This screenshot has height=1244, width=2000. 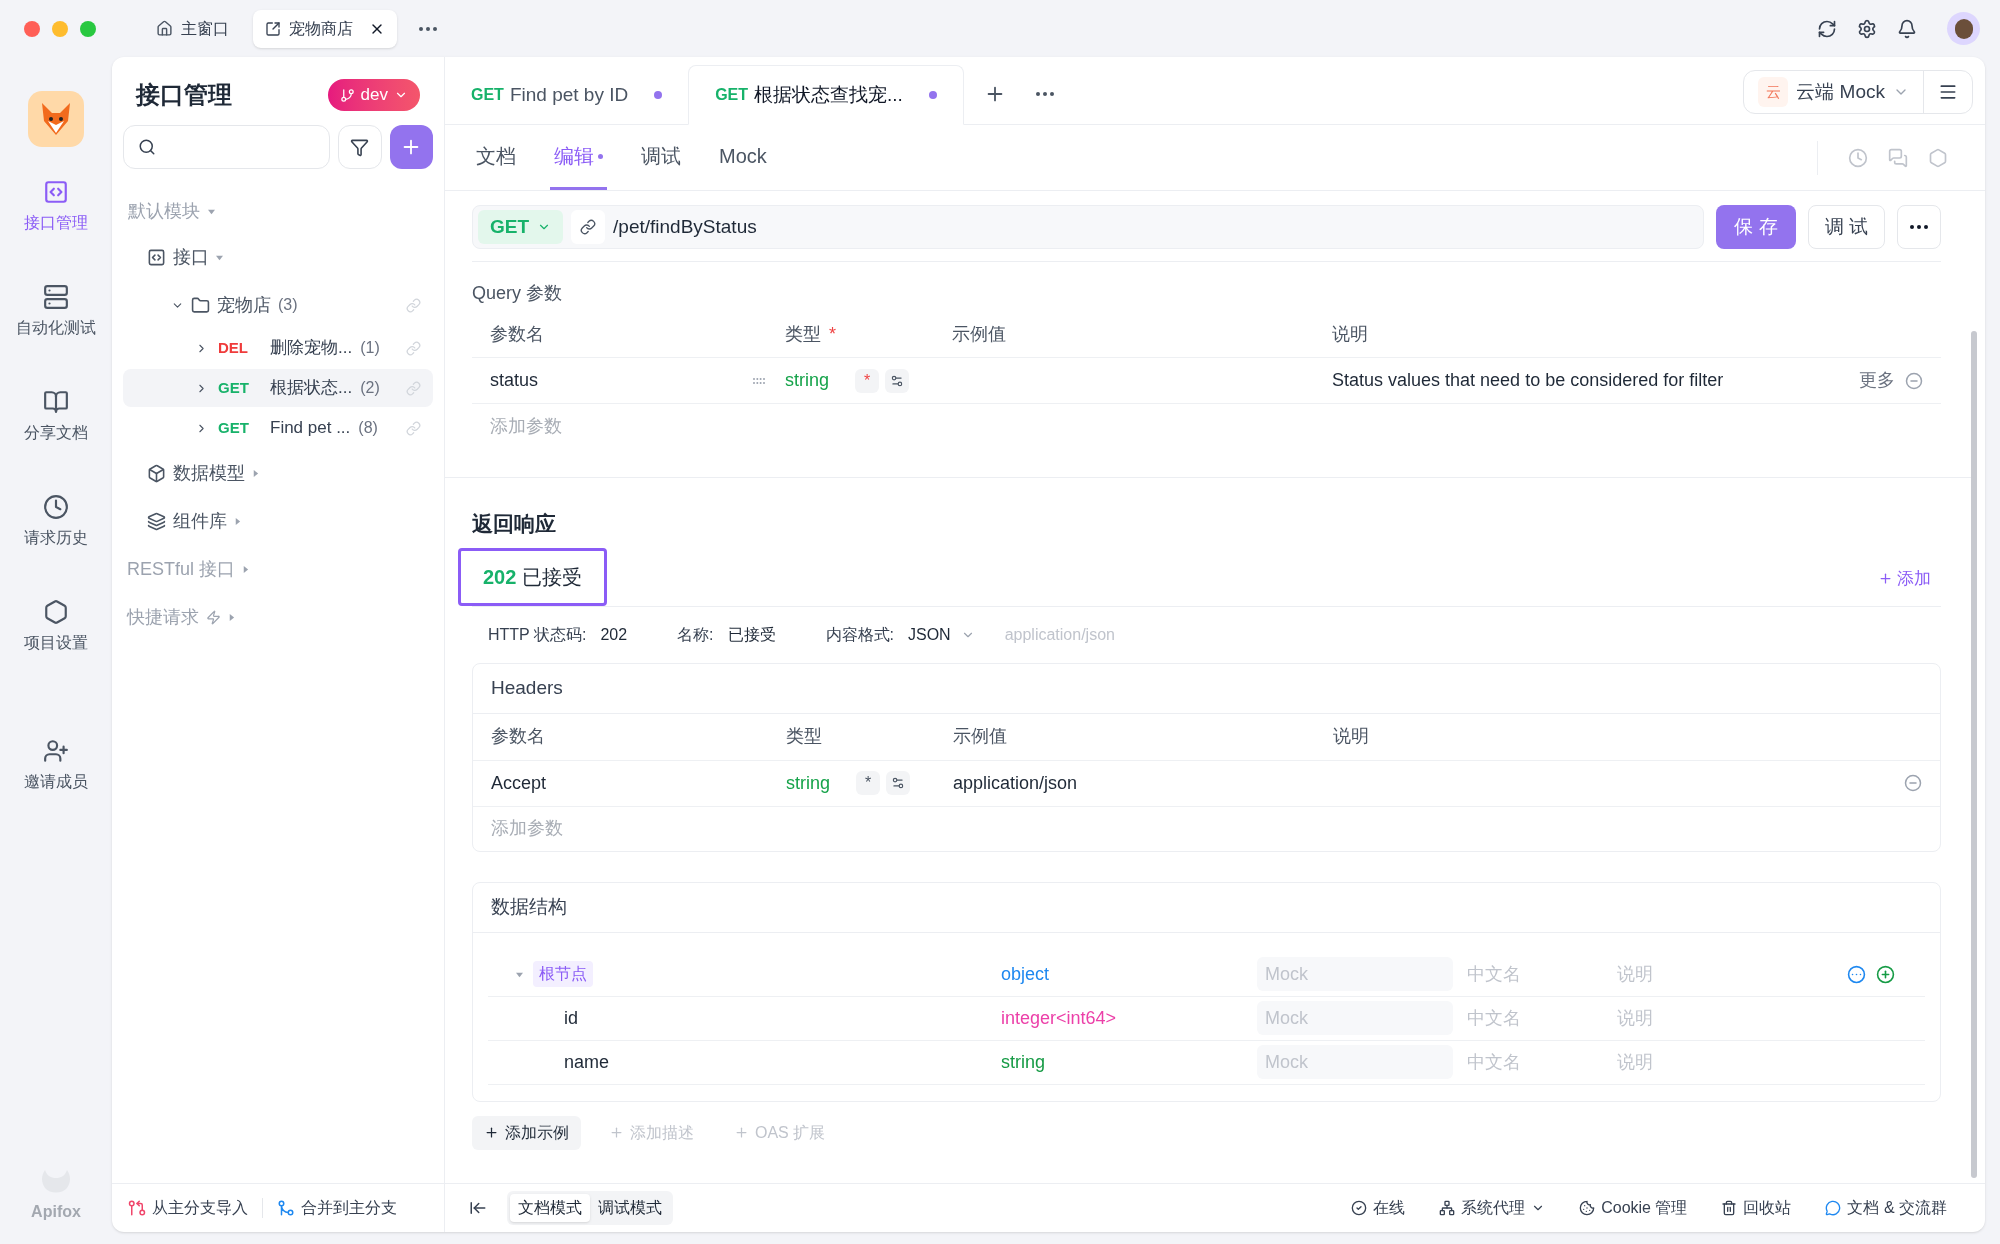 I want to click on mode-toggle: 调试模式, so click(x=630, y=1208).